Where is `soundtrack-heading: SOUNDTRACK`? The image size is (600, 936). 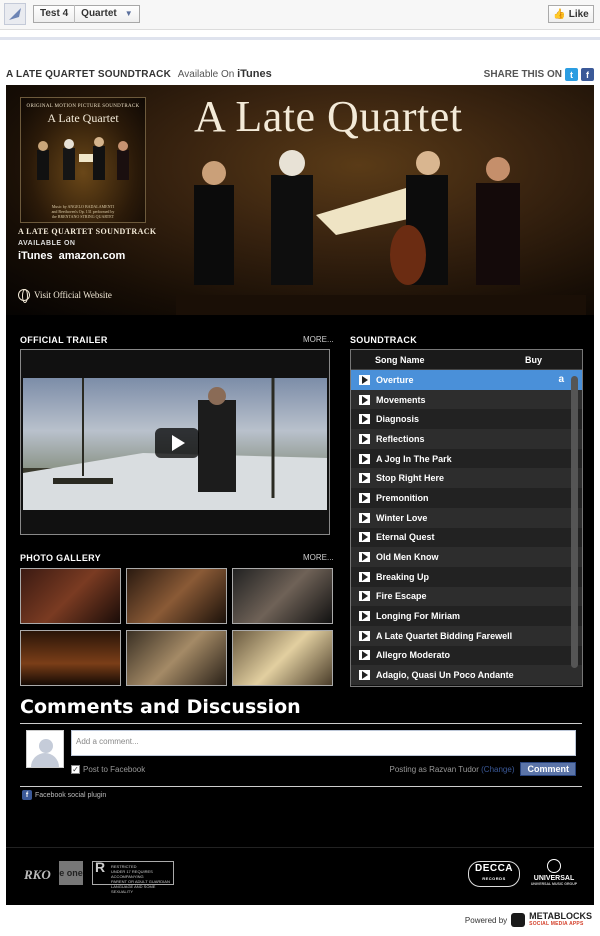 soundtrack-heading: SOUNDTRACK is located at coordinates (383, 340).